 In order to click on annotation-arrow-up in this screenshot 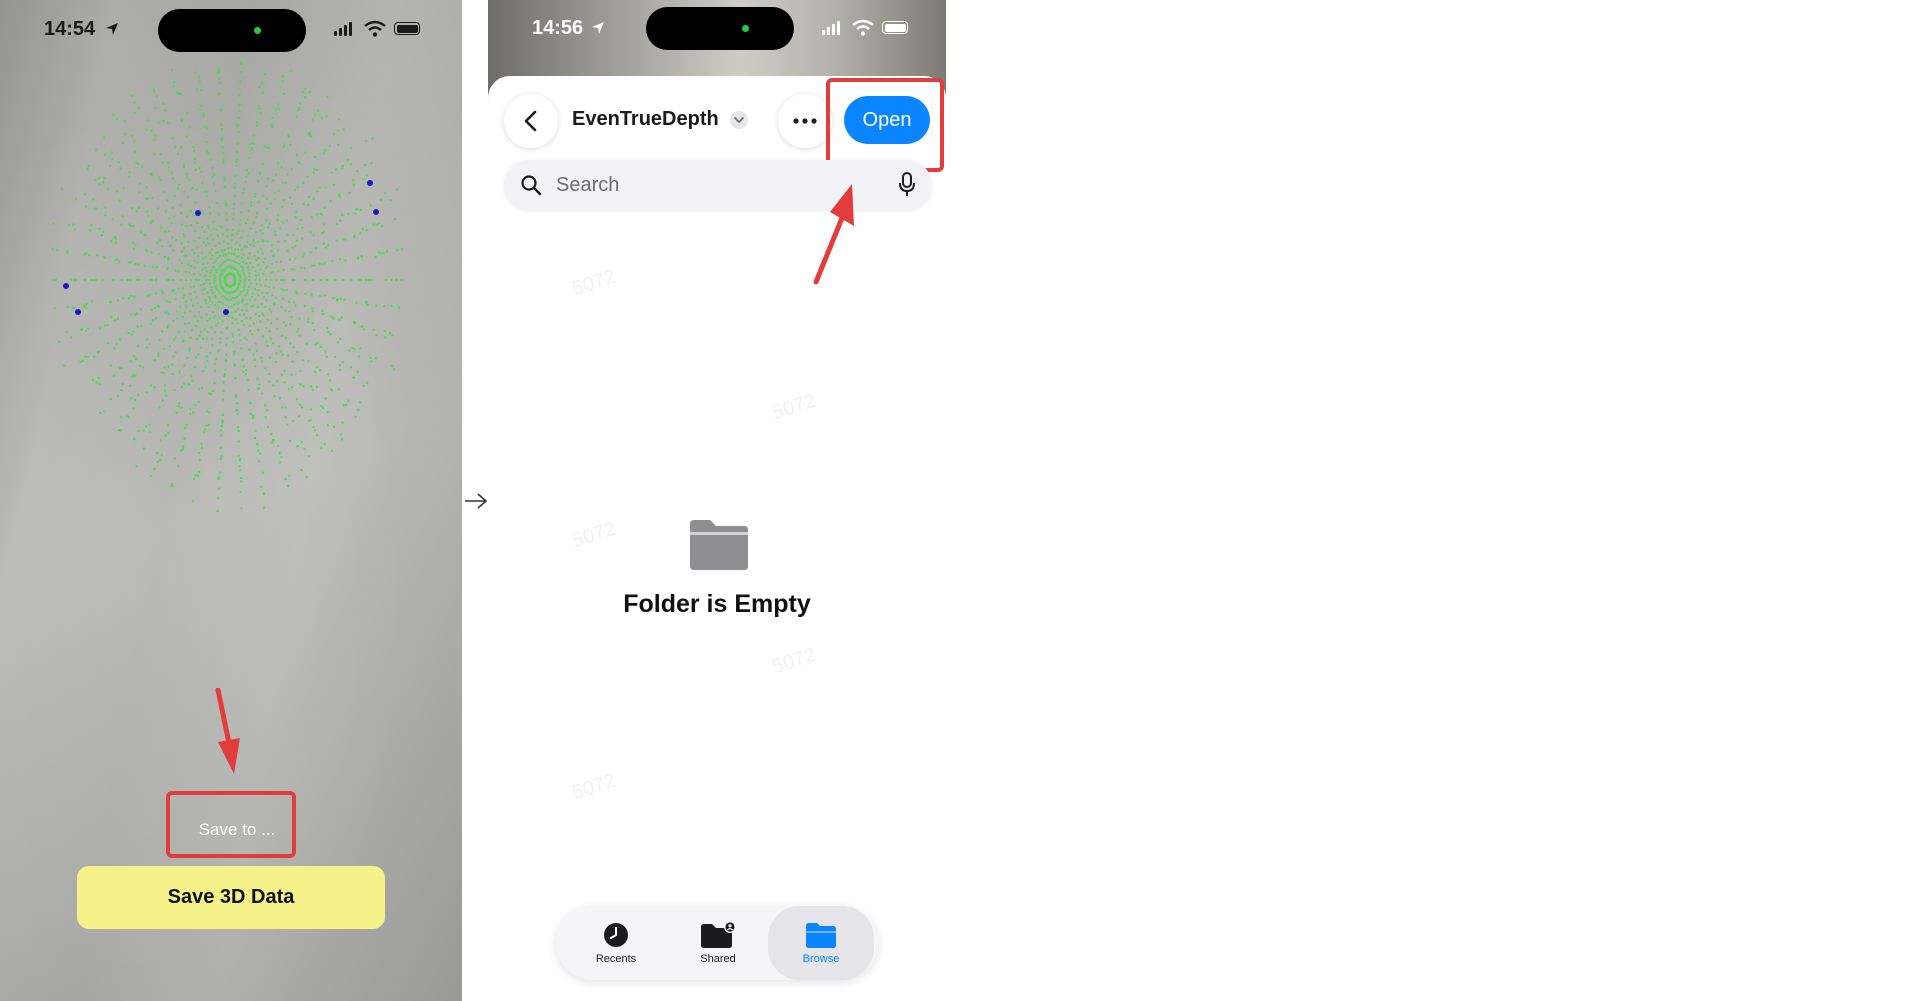, I will do `click(833, 234)`.